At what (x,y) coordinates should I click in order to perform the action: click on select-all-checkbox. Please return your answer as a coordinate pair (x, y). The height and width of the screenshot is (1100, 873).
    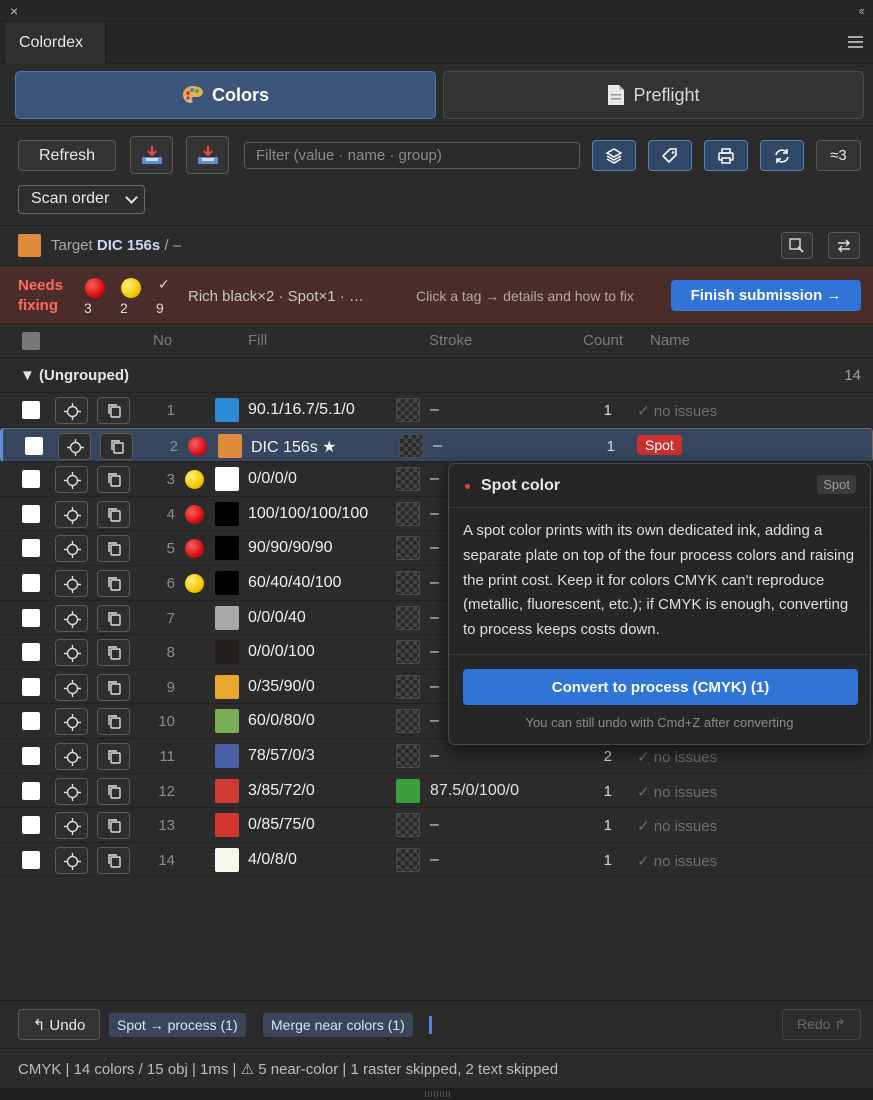
    Looking at the image, I should click on (31, 341).